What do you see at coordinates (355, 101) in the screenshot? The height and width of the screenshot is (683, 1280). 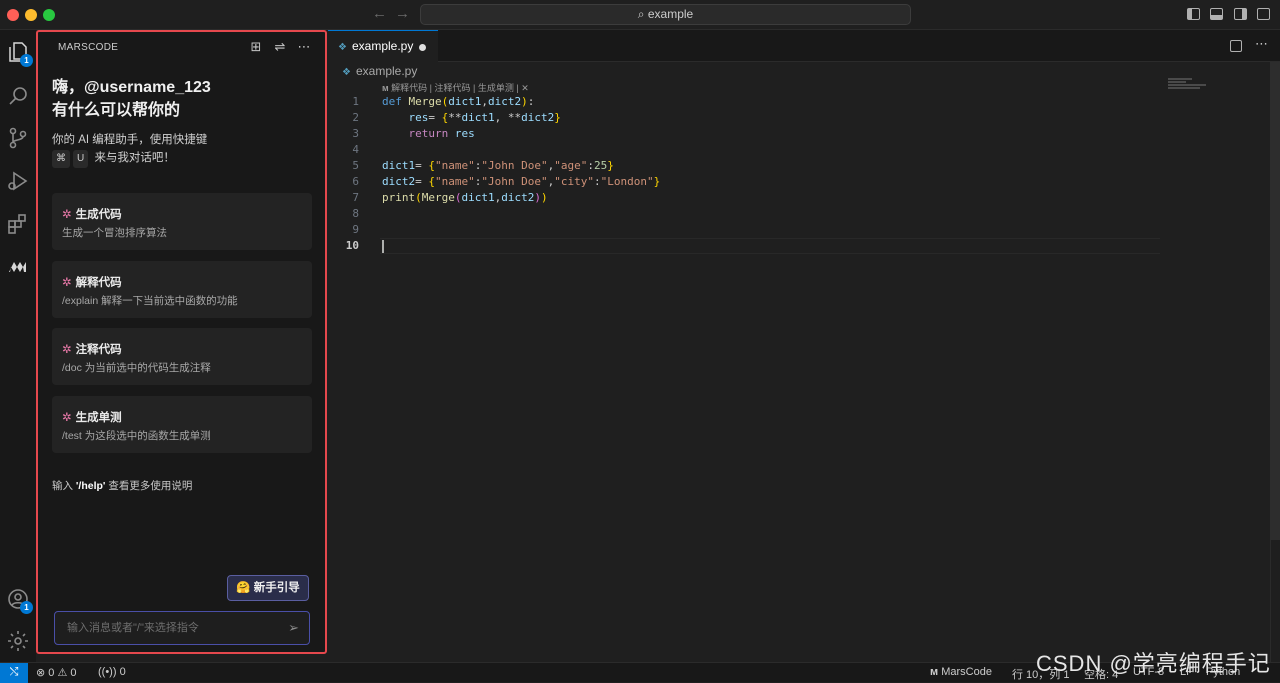 I see `line-number: 1` at bounding box center [355, 101].